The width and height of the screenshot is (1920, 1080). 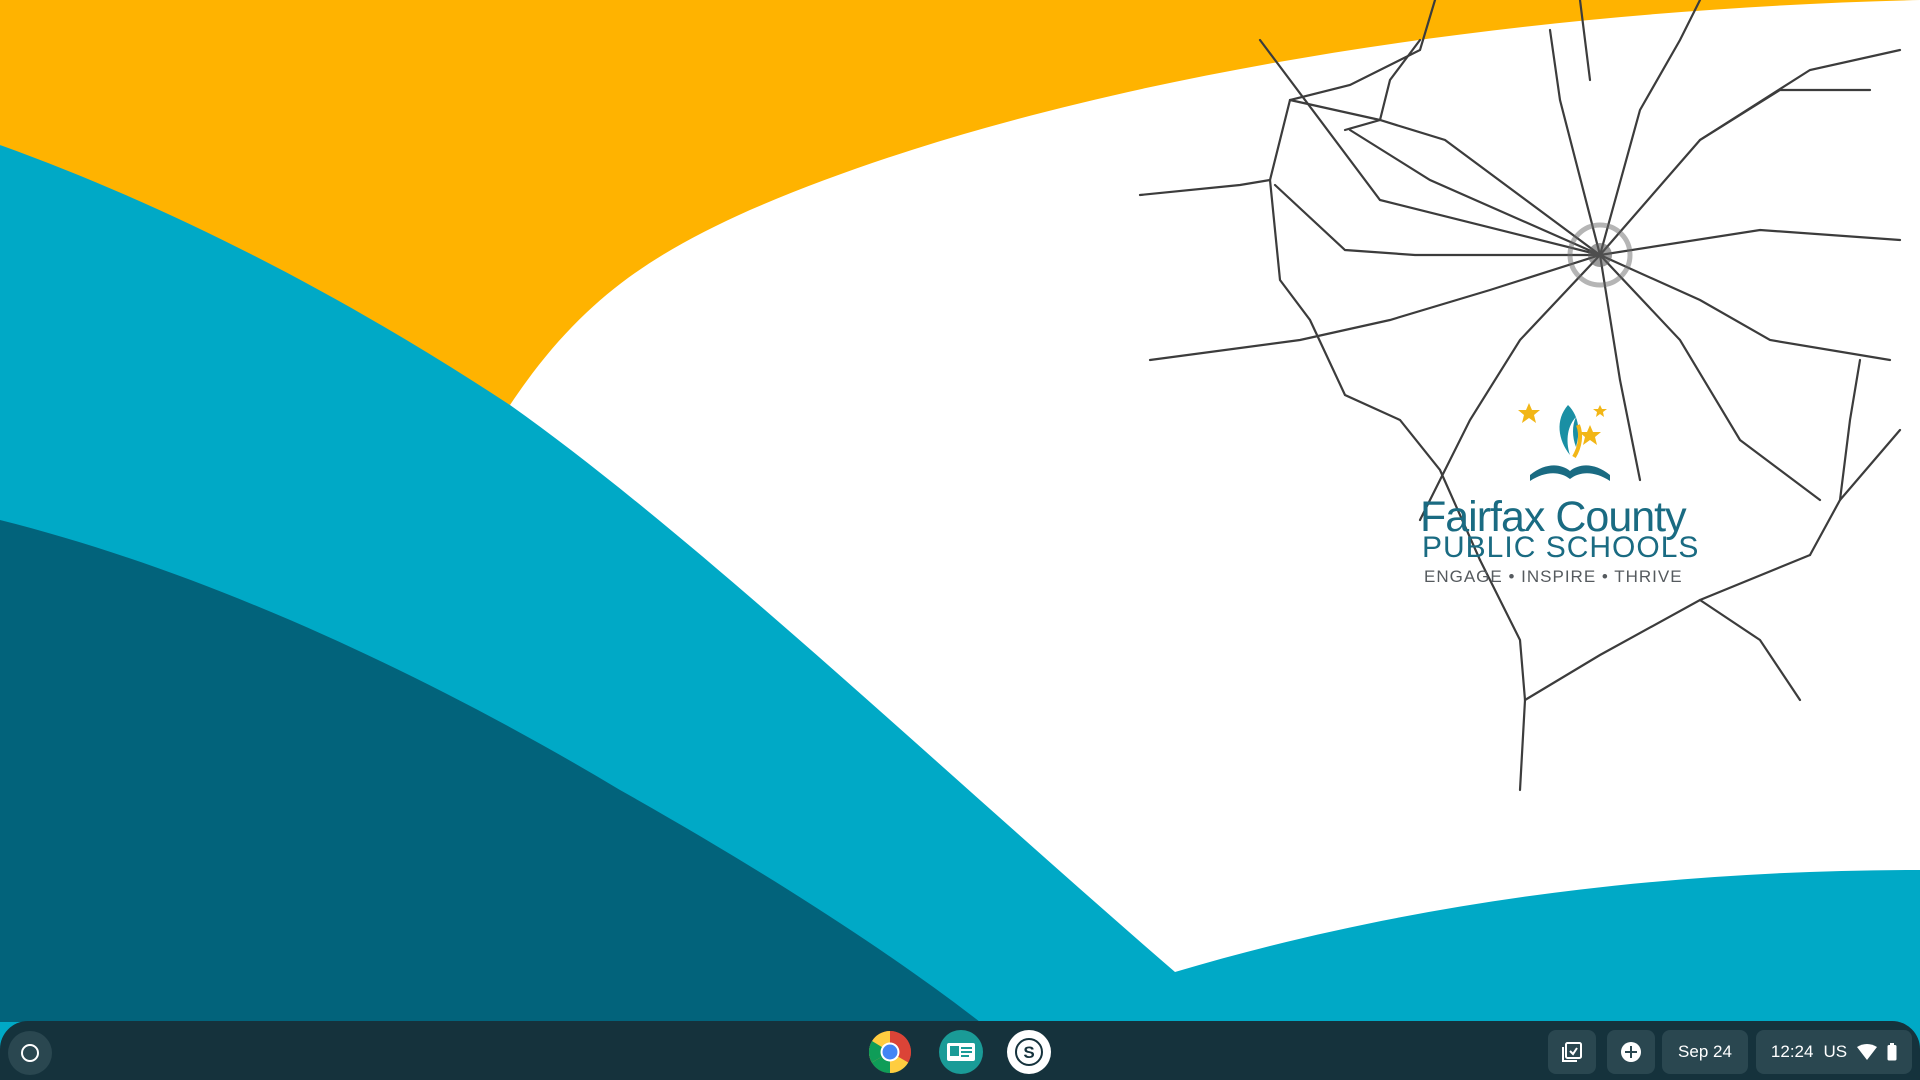 I want to click on fcps-emblem-icon, so click(x=1564, y=442).